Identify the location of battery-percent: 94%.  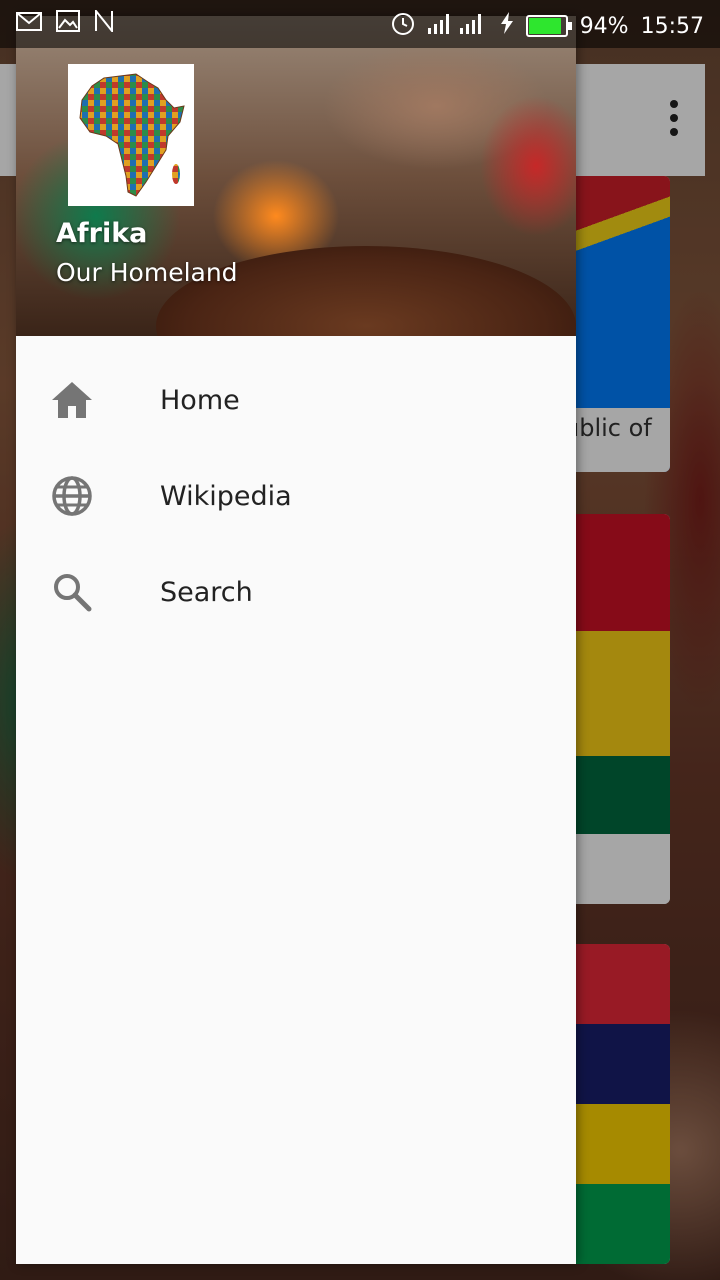
(604, 26).